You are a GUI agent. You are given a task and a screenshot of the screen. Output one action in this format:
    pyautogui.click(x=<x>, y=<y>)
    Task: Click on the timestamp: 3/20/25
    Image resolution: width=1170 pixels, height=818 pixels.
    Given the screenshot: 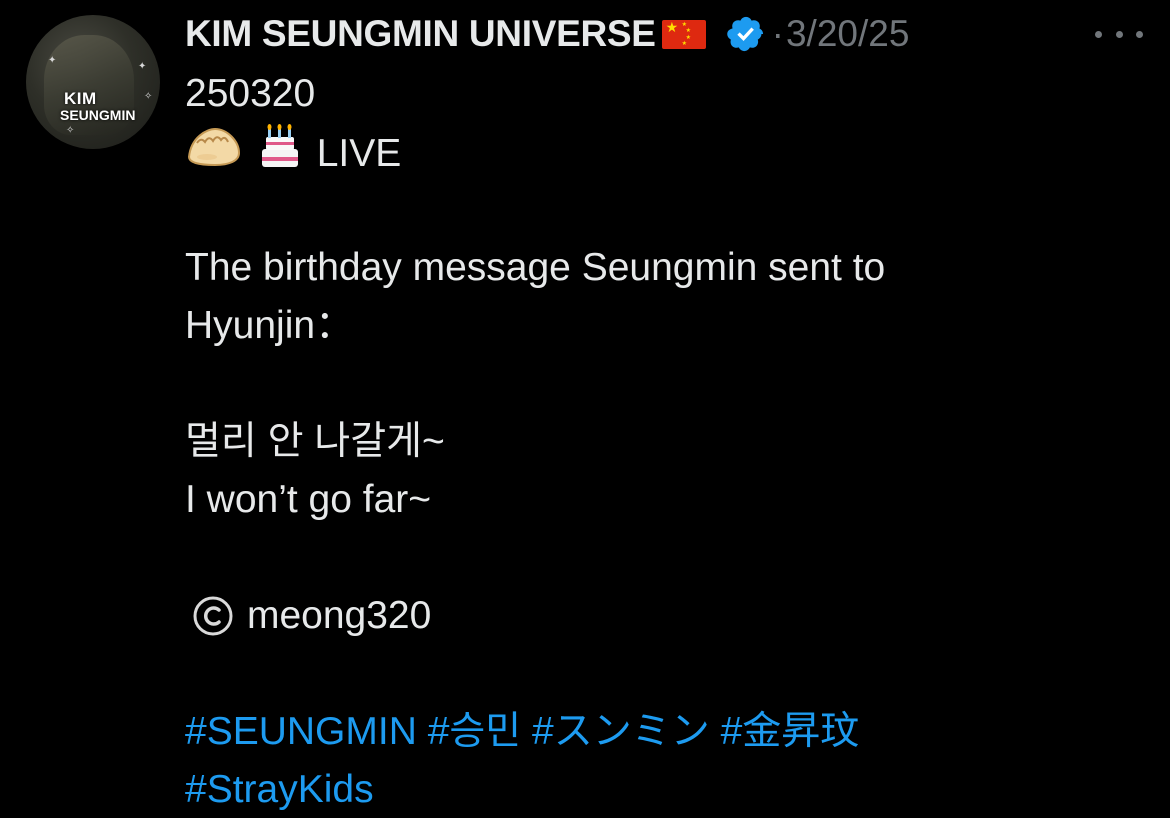 What is the action you would take?
    pyautogui.click(x=847, y=34)
    